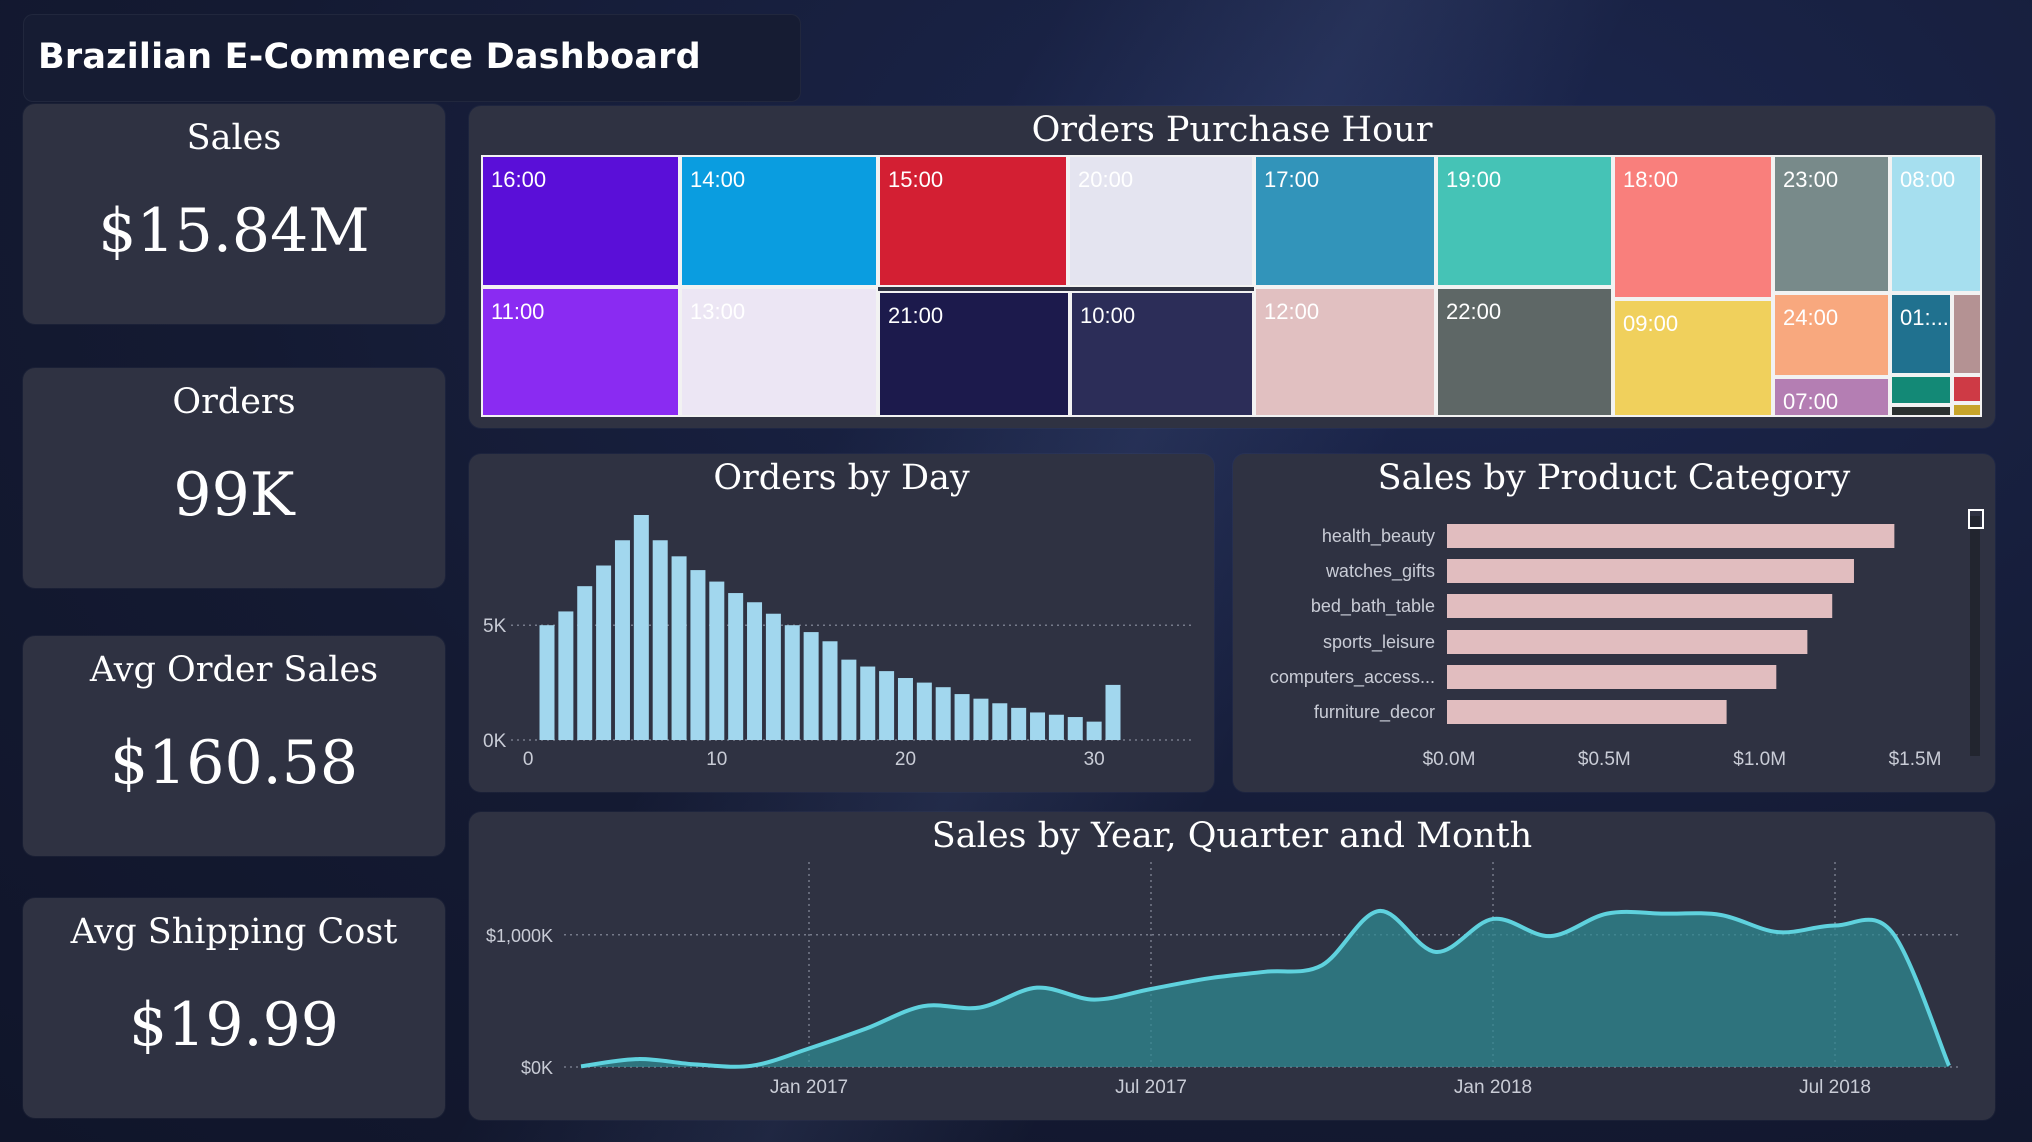  Describe the element at coordinates (1831, 224) in the screenshot. I see `treemap-cell: 23:00` at that location.